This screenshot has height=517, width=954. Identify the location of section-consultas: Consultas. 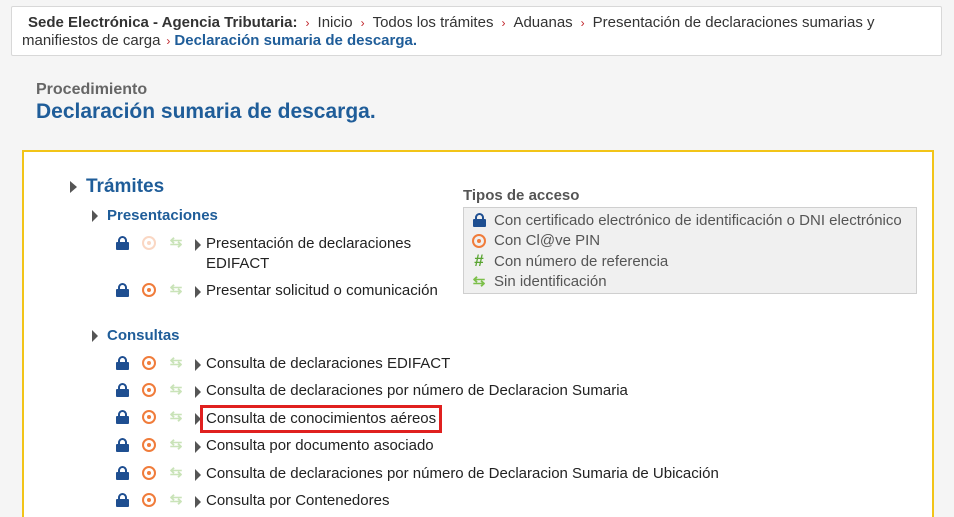
(136, 335).